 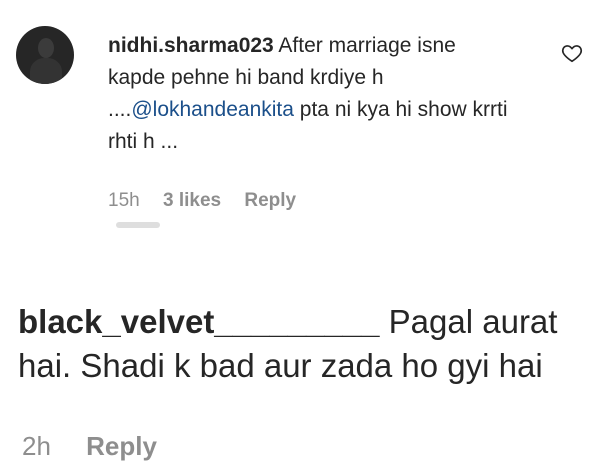 I want to click on comment-meta: 2h Reply, so click(x=103, y=446).